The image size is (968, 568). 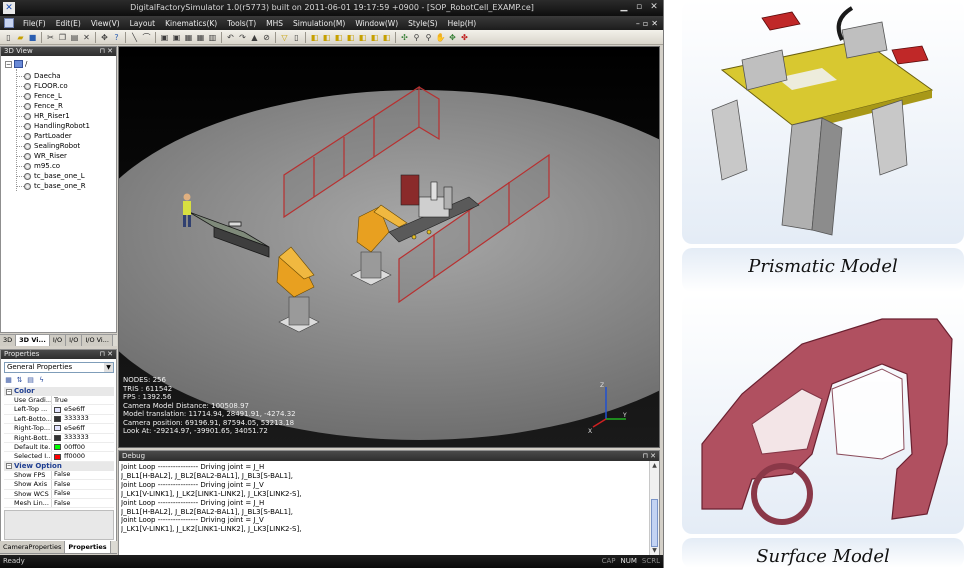 I want to click on cut-icon: ✂, so click(x=50, y=37).